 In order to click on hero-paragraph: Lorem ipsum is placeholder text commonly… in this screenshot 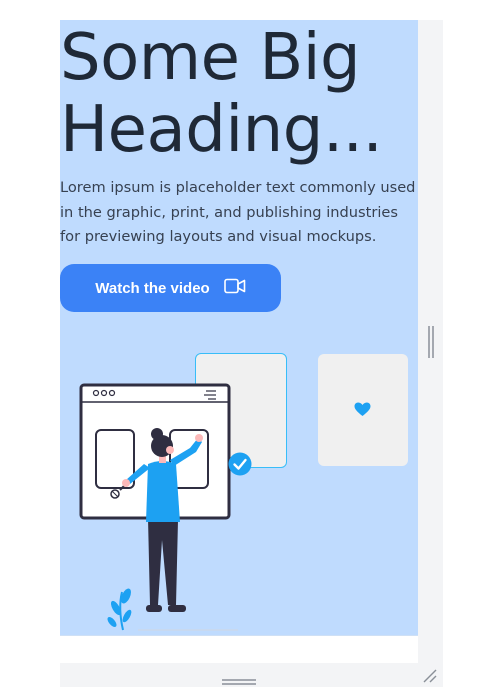, I will do `click(238, 212)`.